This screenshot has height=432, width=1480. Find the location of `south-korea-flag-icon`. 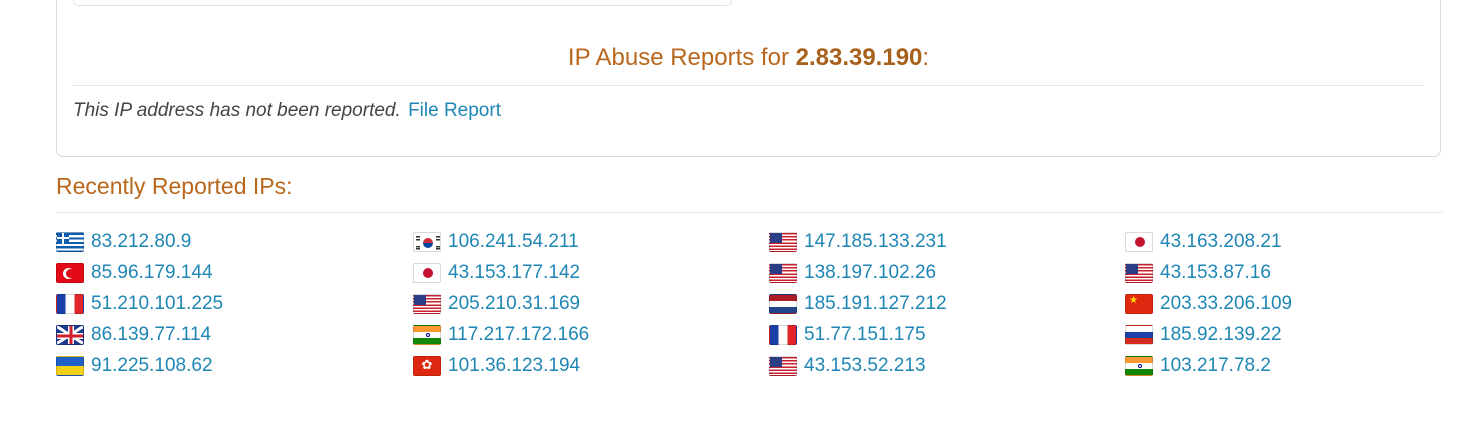

south-korea-flag-icon is located at coordinates (427, 241).